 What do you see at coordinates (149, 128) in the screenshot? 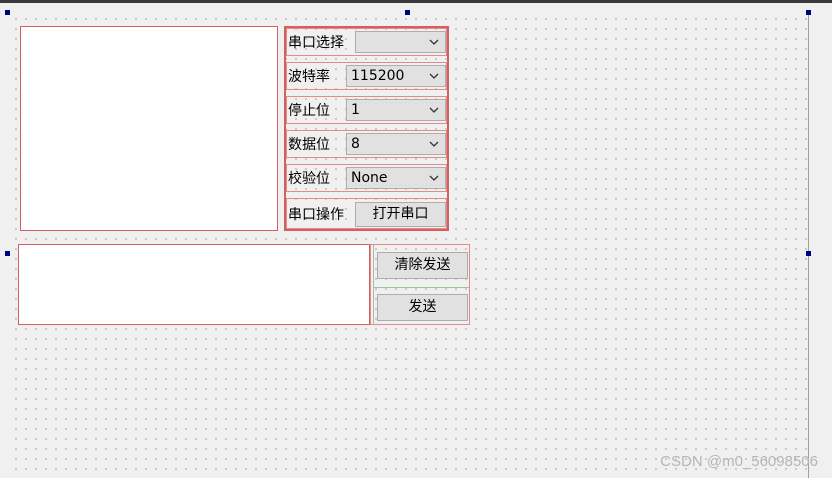
I see `receive-text-area` at bounding box center [149, 128].